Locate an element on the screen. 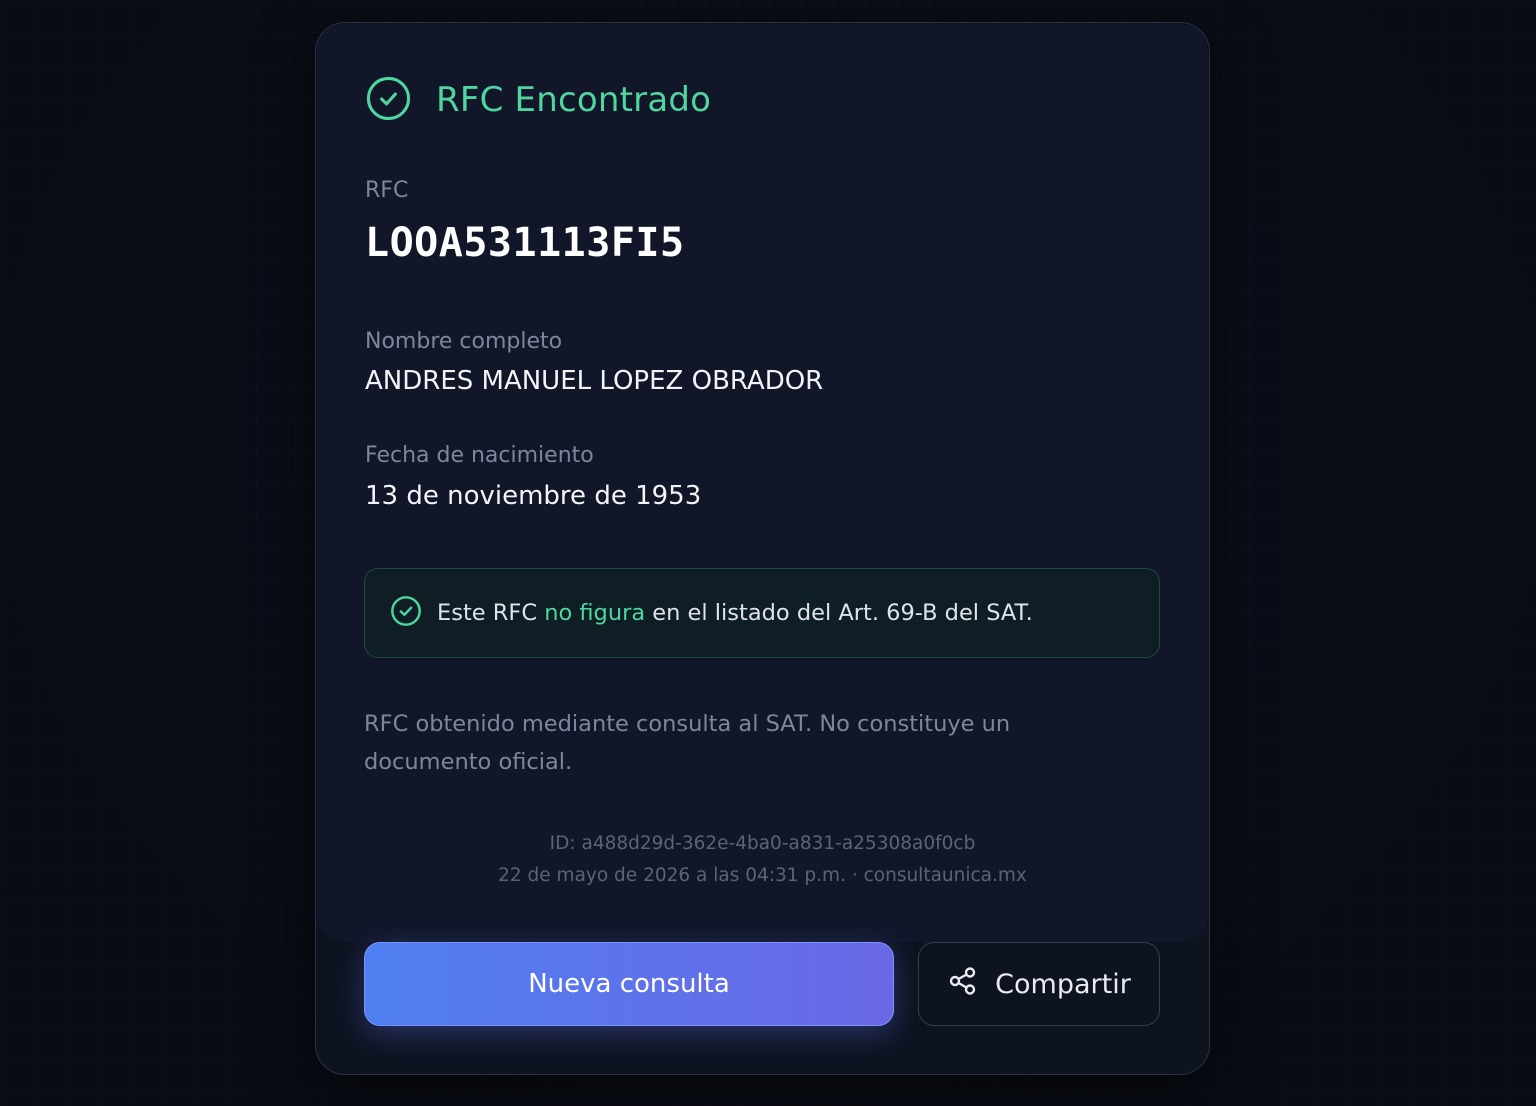 Image resolution: width=1536 pixels, height=1106 pixels. share-icon is located at coordinates (971, 984).